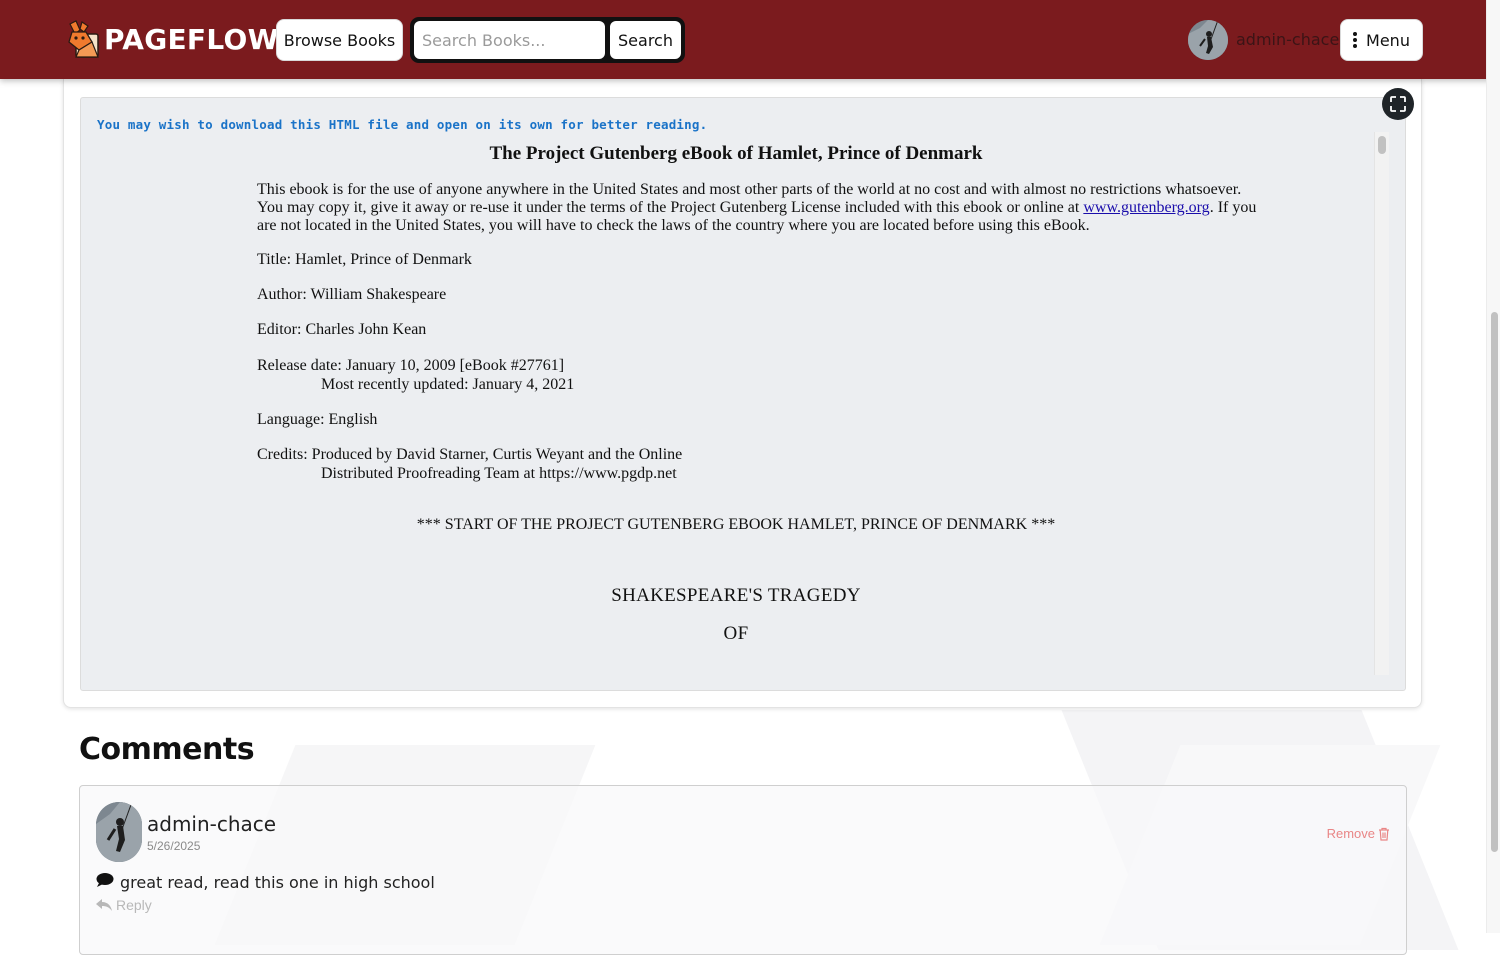  I want to click on comment-avatar, so click(119, 832).